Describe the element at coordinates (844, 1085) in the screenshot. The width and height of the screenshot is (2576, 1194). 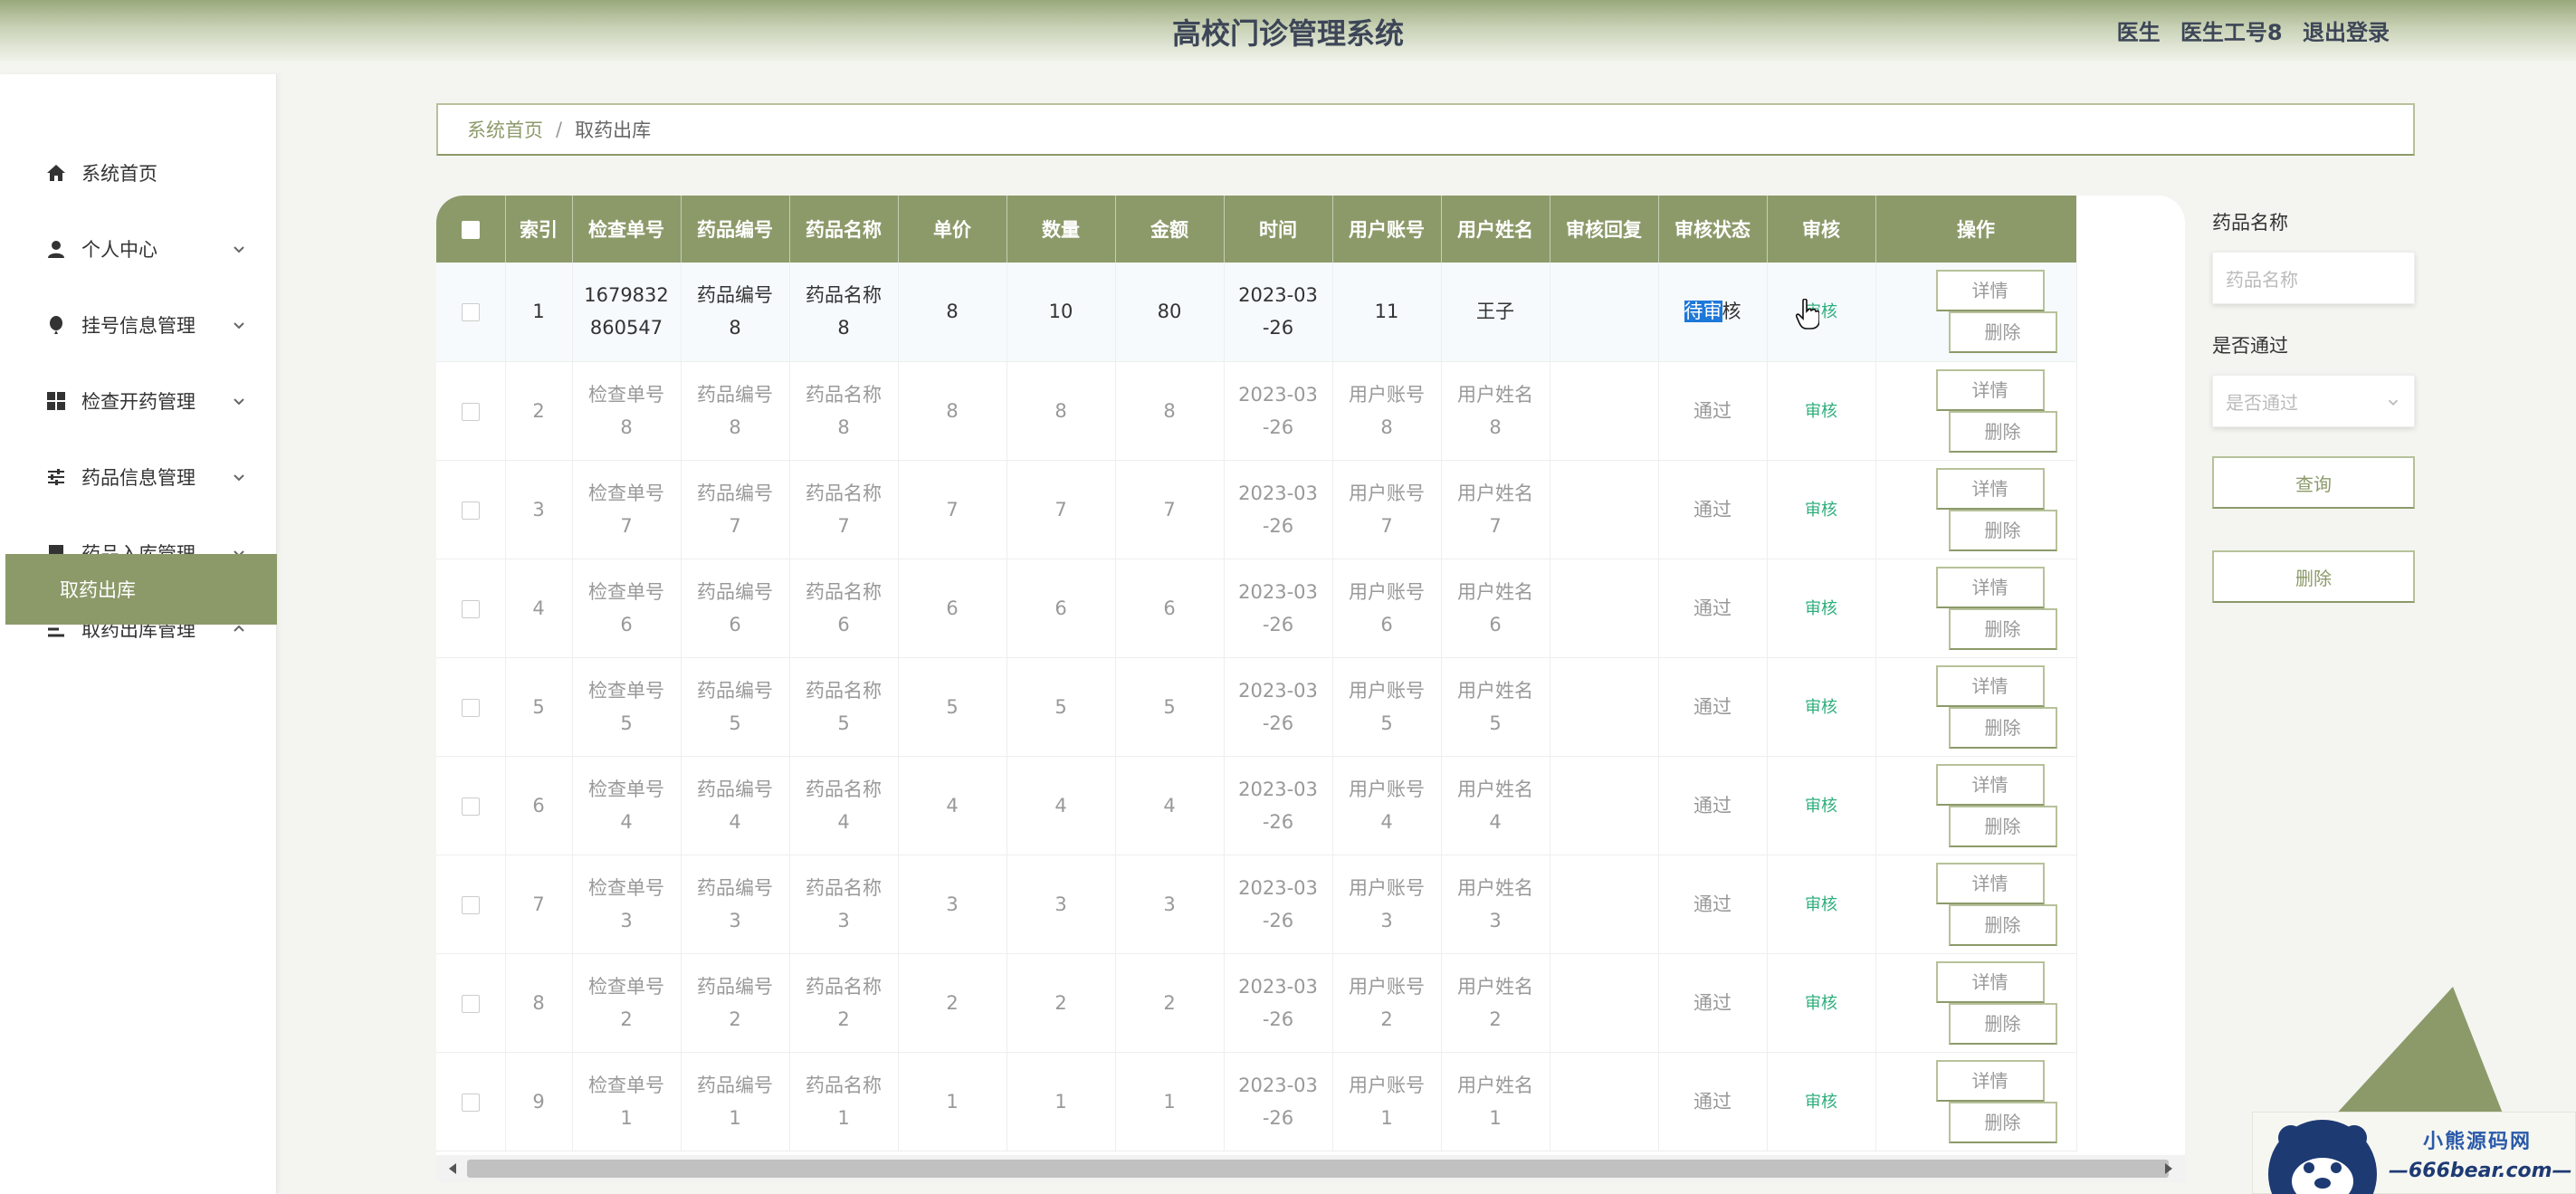
I see `cell-drug-name-line1: 药品名称` at that location.